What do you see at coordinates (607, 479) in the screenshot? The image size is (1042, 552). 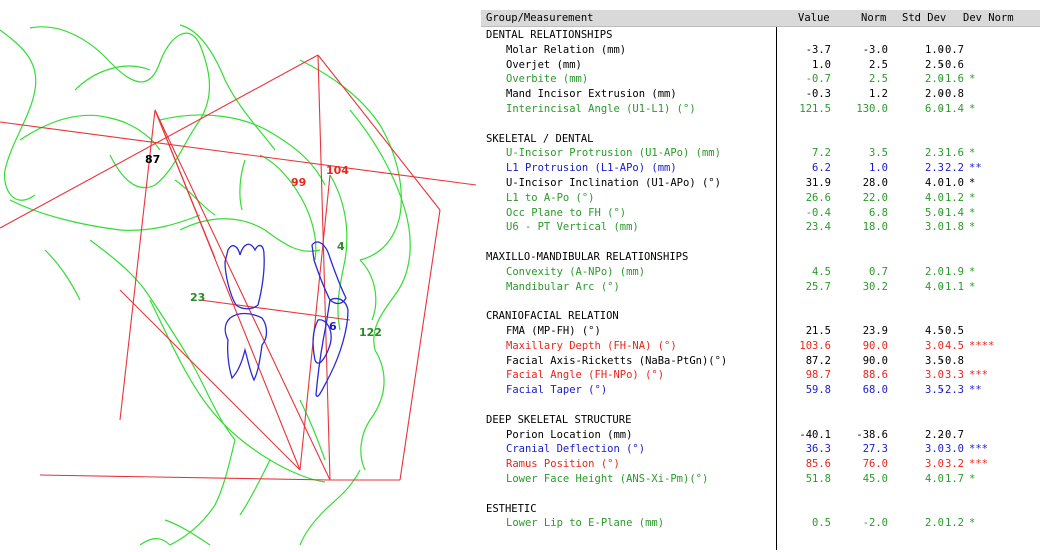 I see `measurement-name: Lower Face Height (ANS-Xi-Pm)(°)` at bounding box center [607, 479].